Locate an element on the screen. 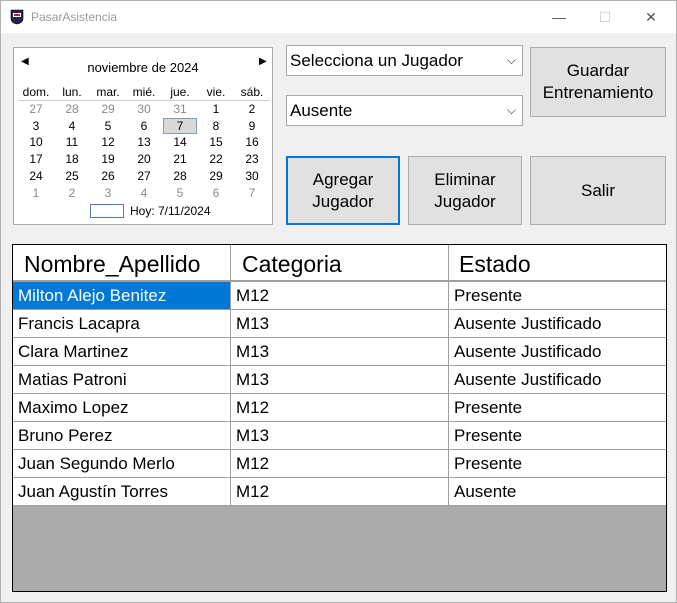 Image resolution: width=677 pixels, height=603 pixels. calendar-day-number: 2 is located at coordinates (252, 108).